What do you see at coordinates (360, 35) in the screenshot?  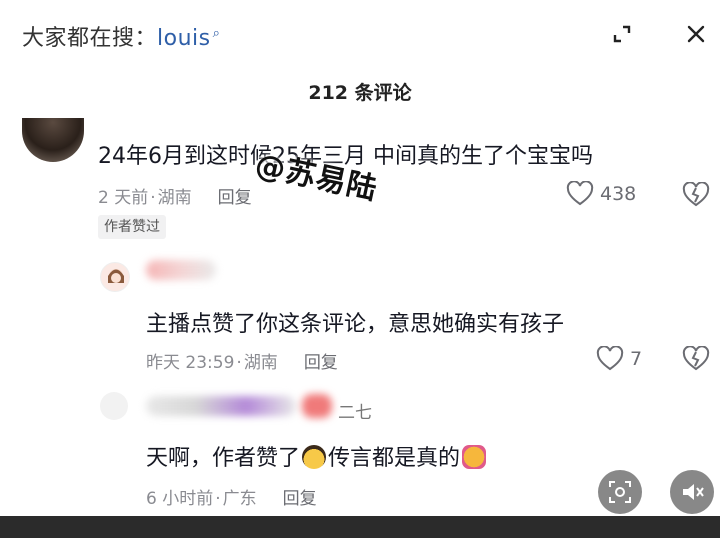 I see `comments-header: 大家都在搜：louis ⌕` at bounding box center [360, 35].